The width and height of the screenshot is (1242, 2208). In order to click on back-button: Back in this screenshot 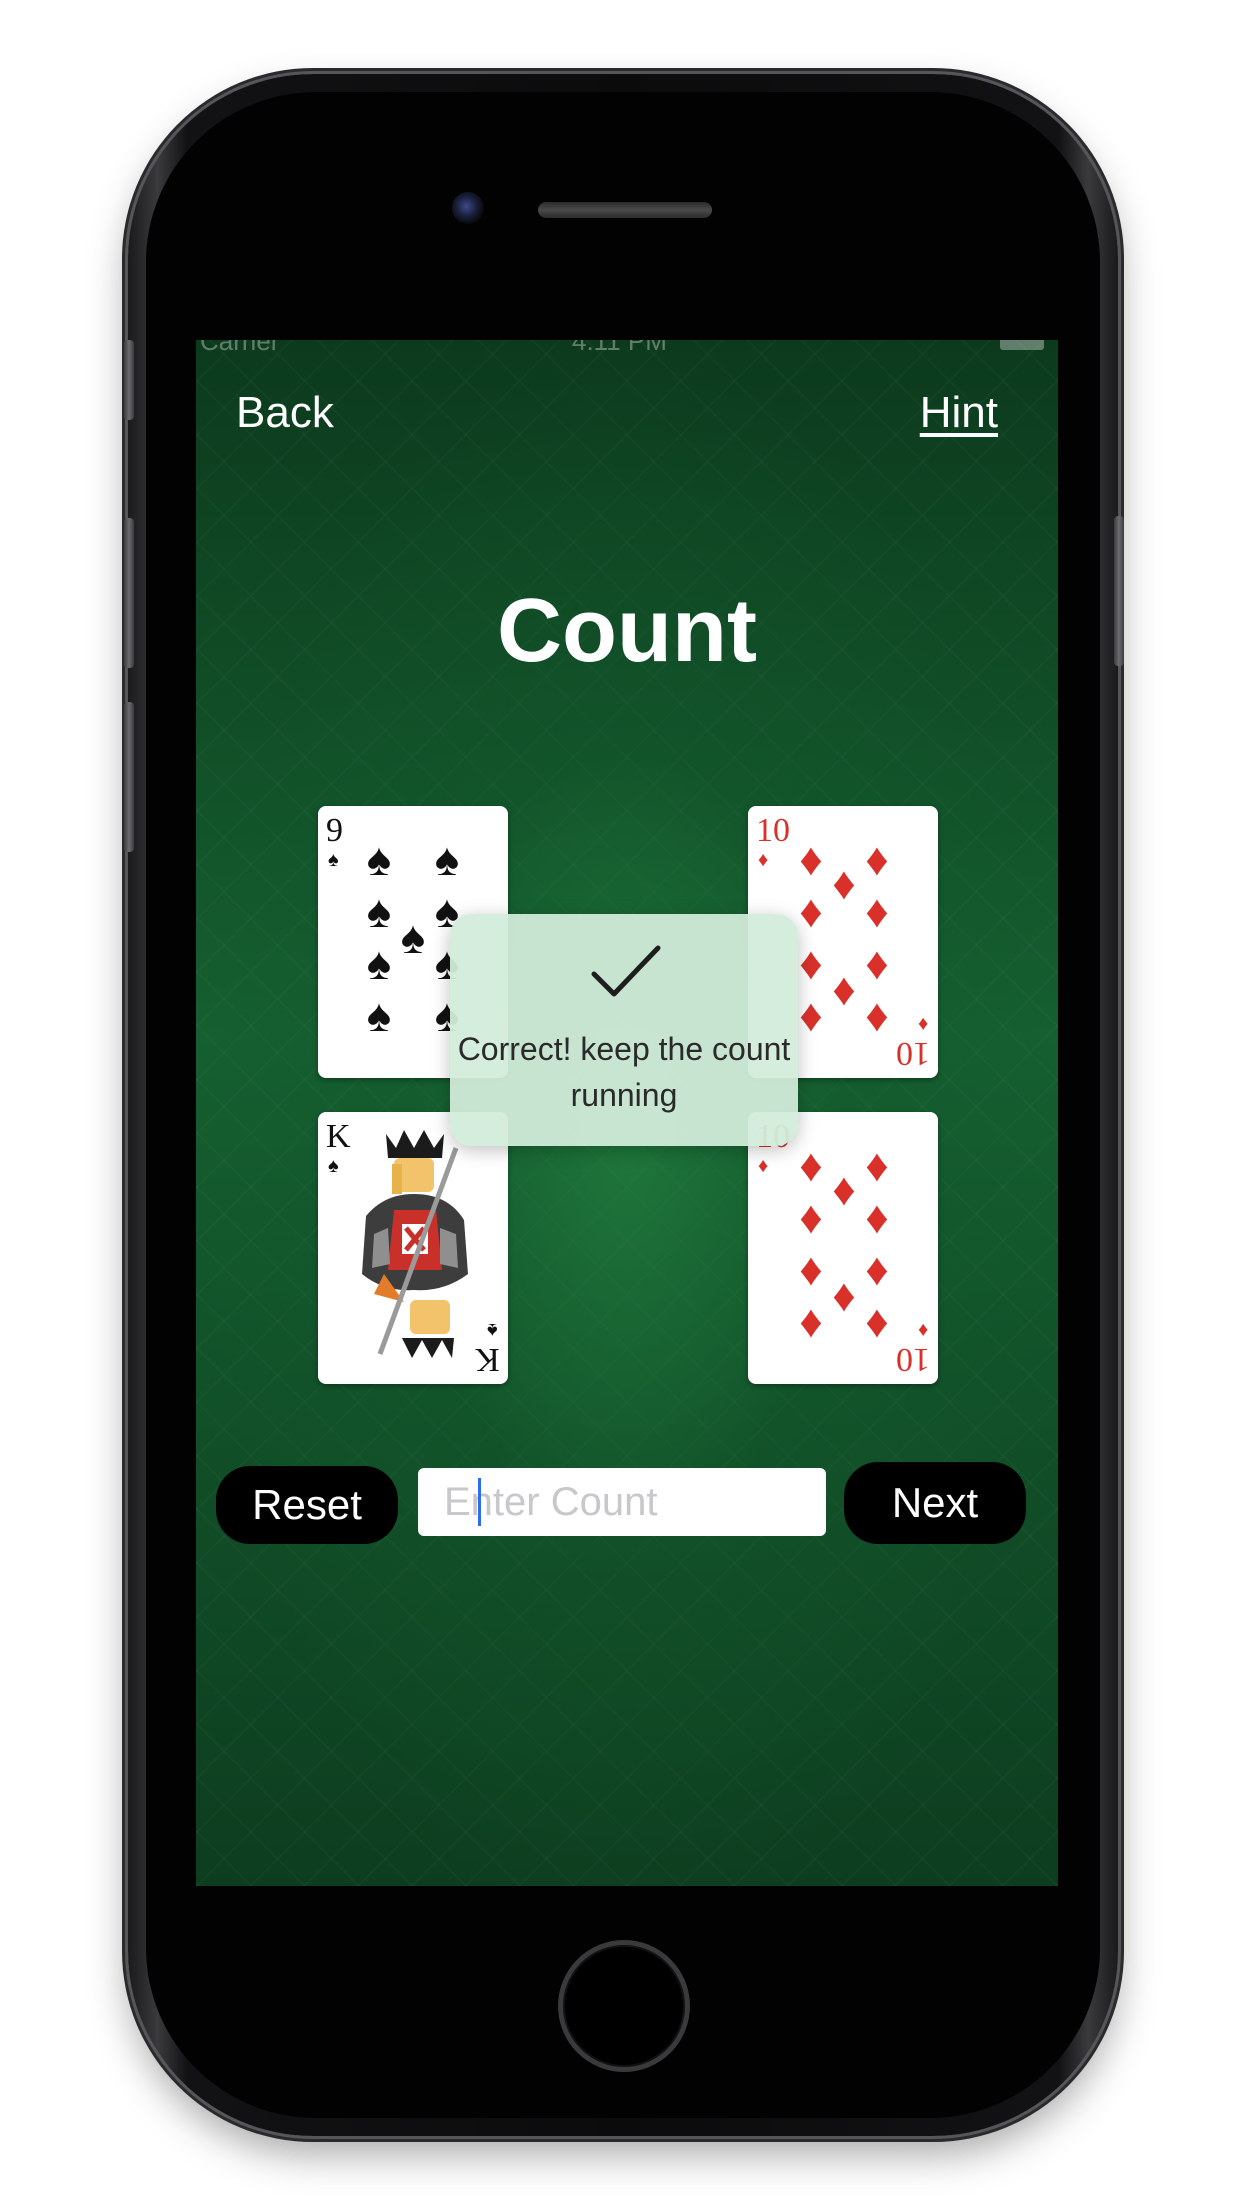, I will do `click(285, 413)`.